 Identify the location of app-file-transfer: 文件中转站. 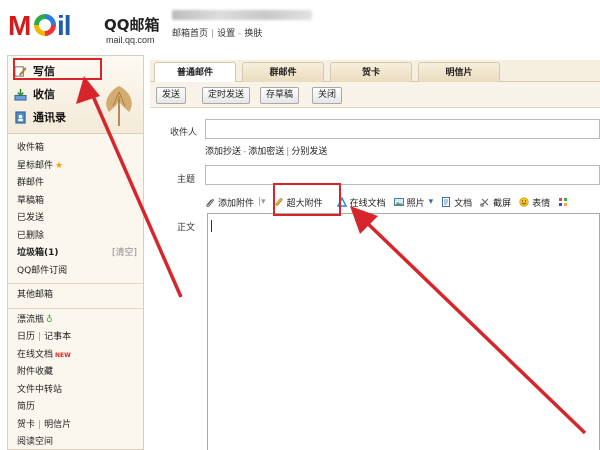
(75, 391).